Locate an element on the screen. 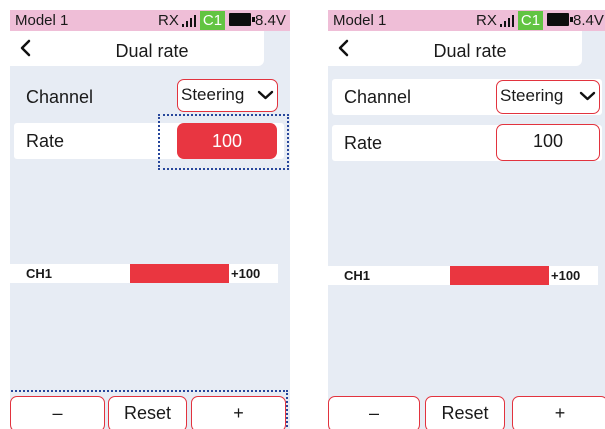 The height and width of the screenshot is (429, 605). rate-value-field: 100 is located at coordinates (548, 142).